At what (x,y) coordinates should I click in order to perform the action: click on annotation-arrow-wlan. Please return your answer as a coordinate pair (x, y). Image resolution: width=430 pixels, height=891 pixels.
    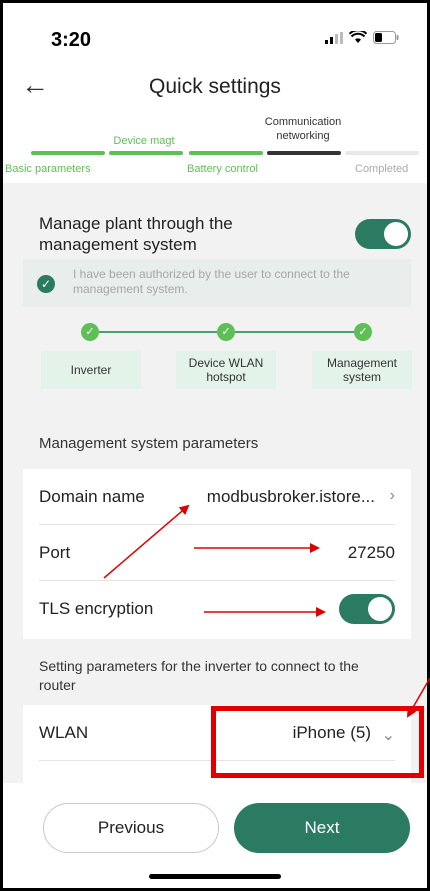
    Looking at the image, I should click on (418, 697).